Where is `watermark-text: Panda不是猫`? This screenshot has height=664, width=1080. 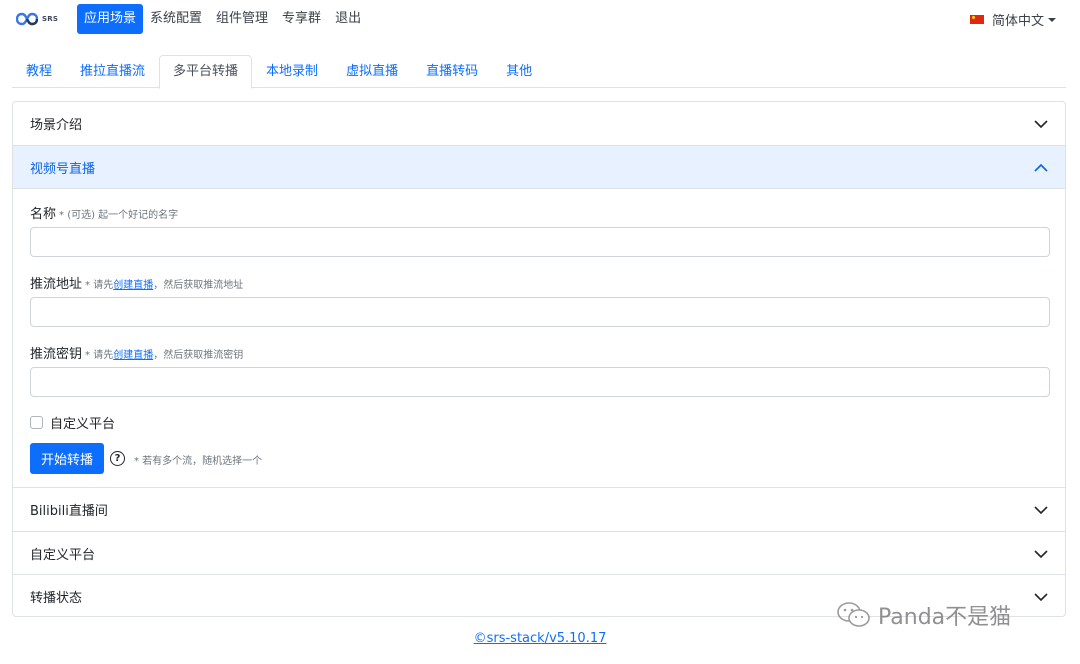 watermark-text: Panda不是猫 is located at coordinates (945, 617).